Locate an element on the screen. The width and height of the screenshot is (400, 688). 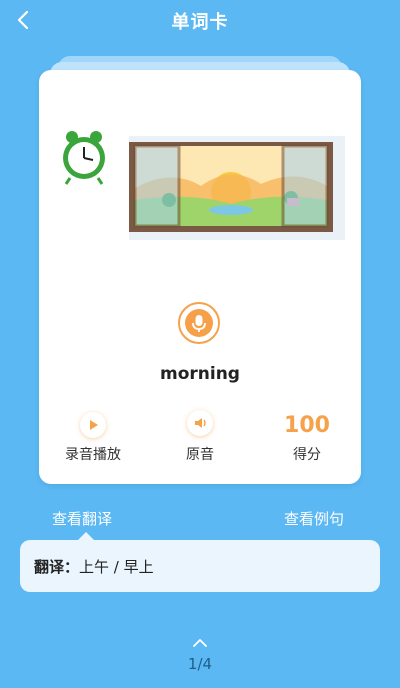
original-audio-button is located at coordinates (200, 423).